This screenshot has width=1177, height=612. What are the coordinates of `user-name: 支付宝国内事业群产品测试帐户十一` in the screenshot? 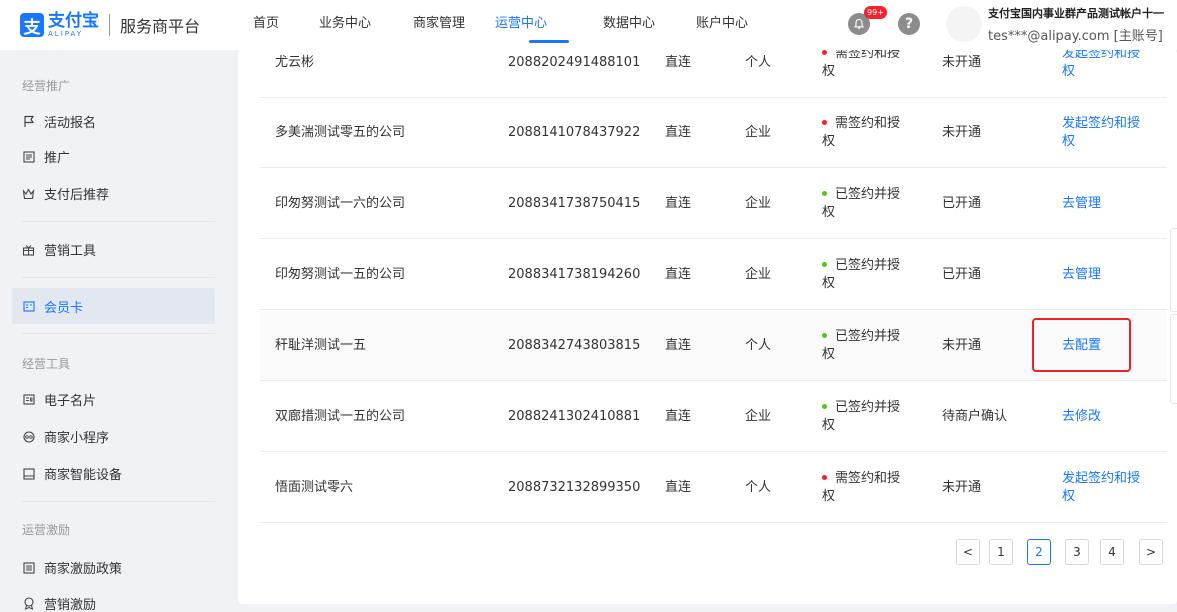 It's located at (1076, 13).